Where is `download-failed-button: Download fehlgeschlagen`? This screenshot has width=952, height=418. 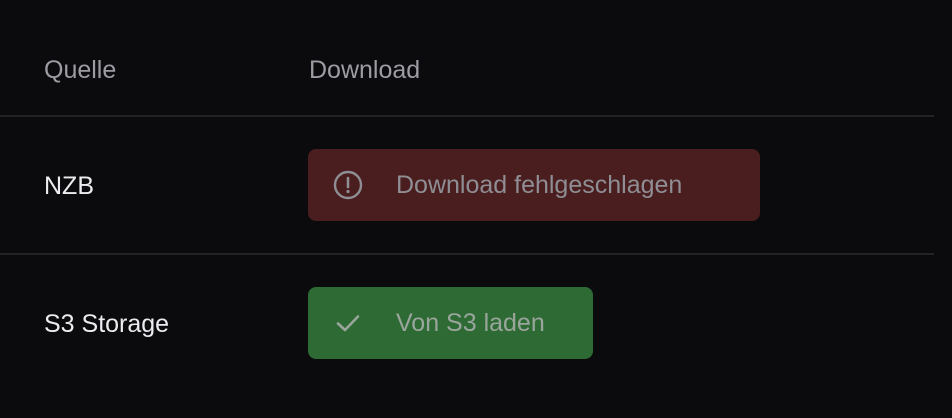 download-failed-button: Download fehlgeschlagen is located at coordinates (534, 185).